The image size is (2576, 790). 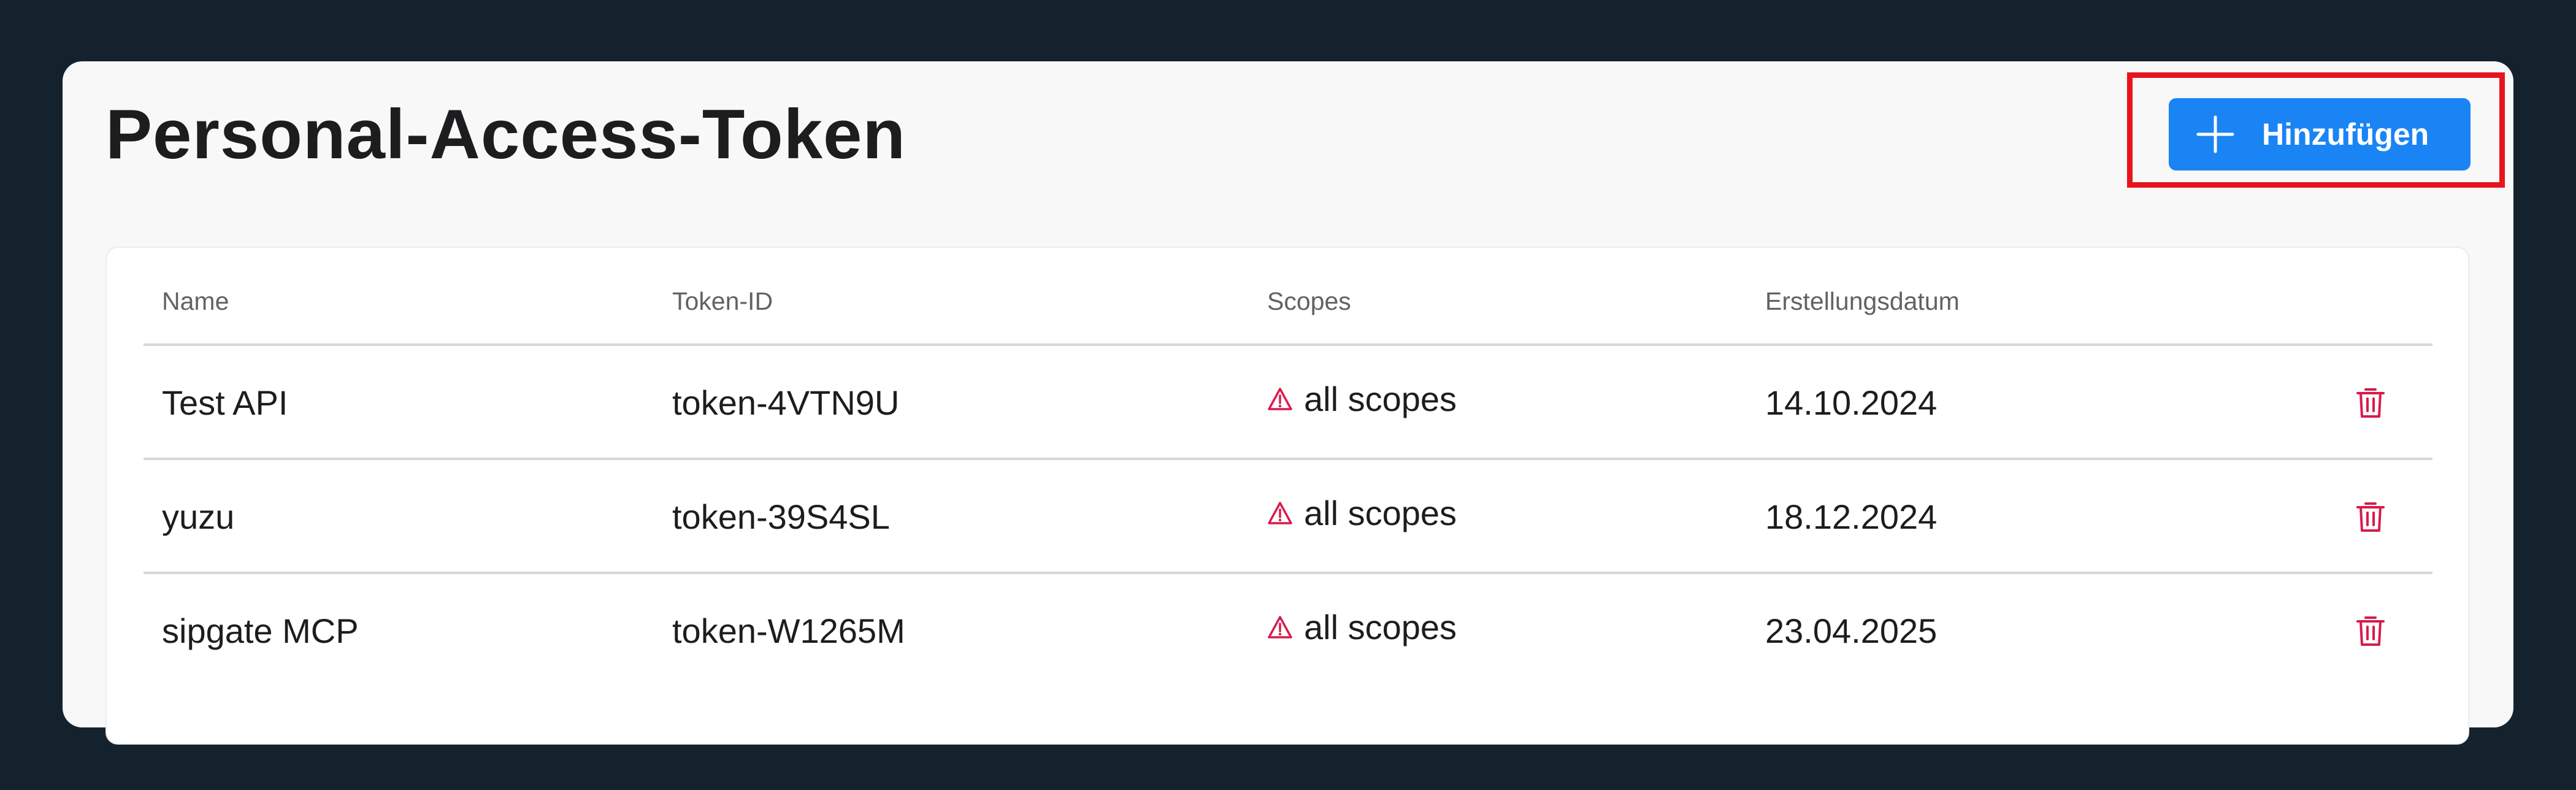 I want to click on token-id: token-4VTN9U, so click(x=786, y=402).